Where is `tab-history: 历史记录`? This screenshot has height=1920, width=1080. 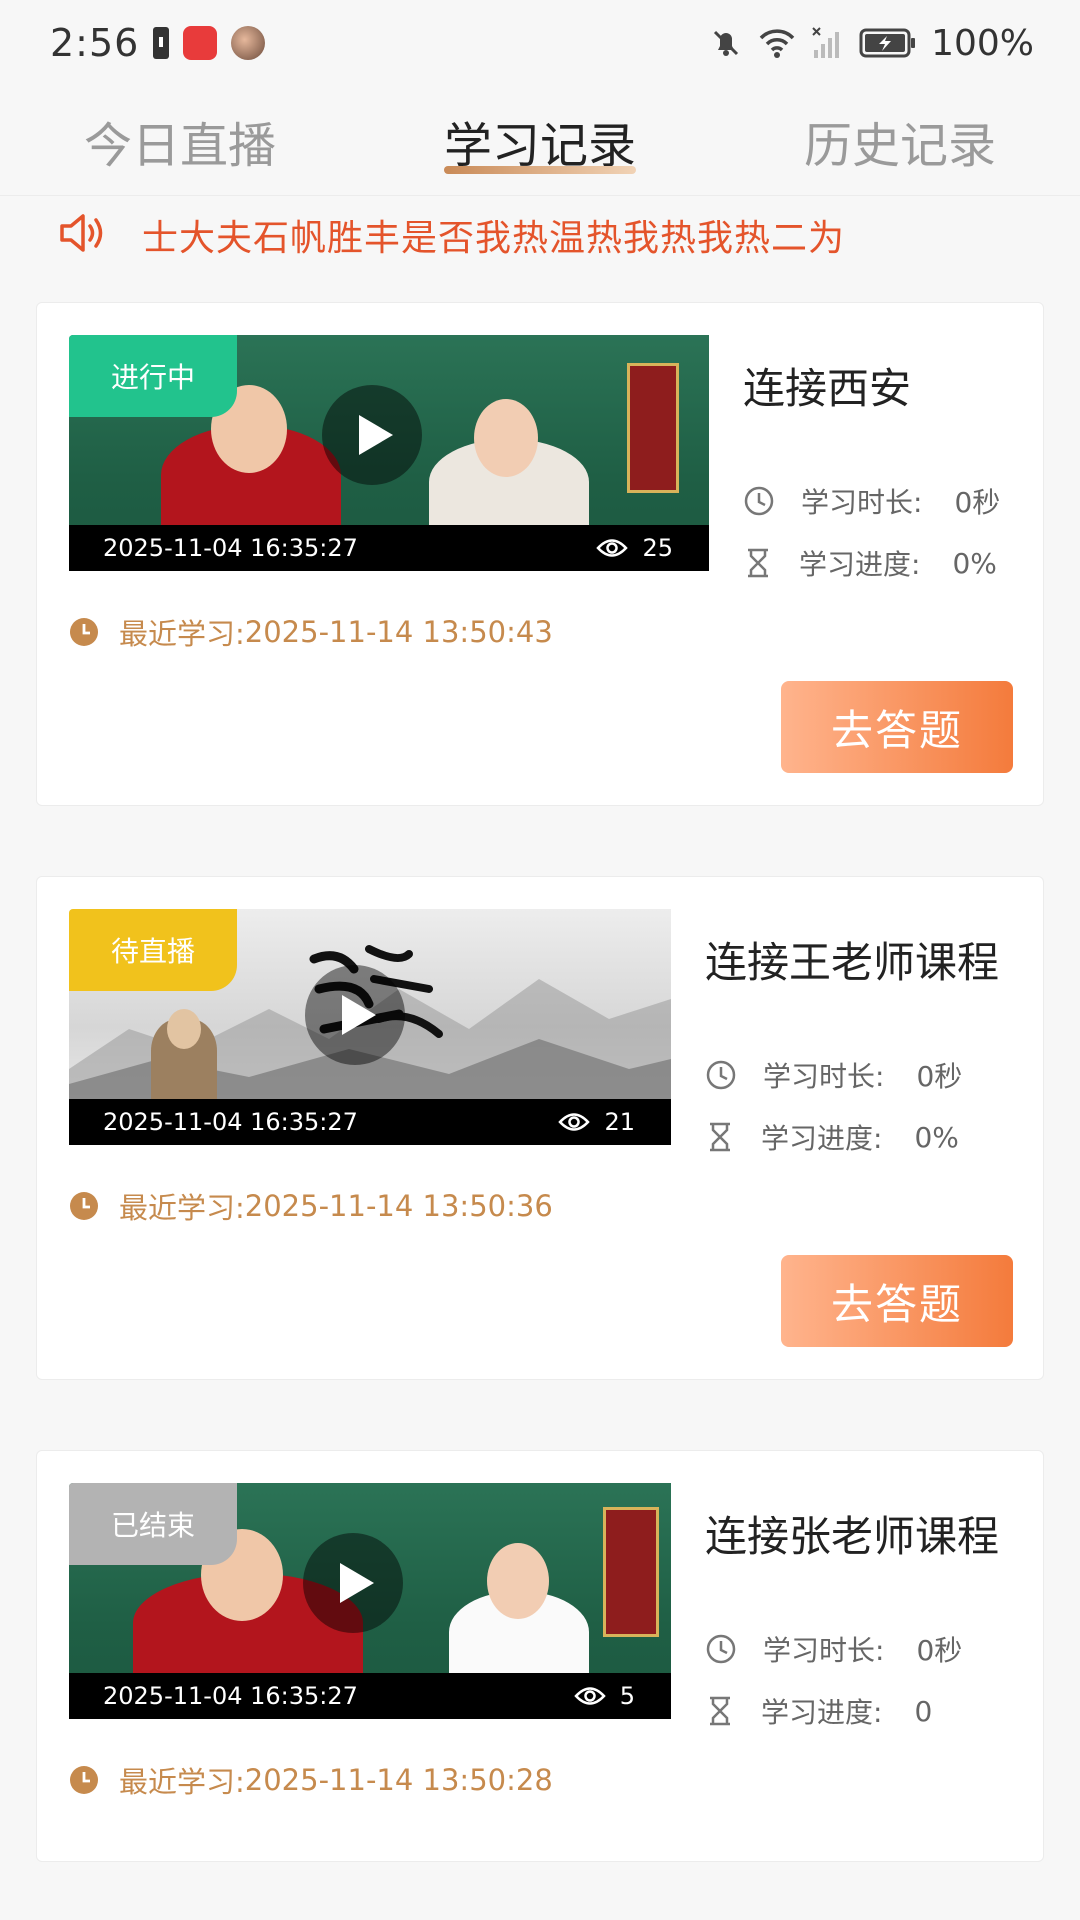 tab-history: 历史记录 is located at coordinates (900, 141).